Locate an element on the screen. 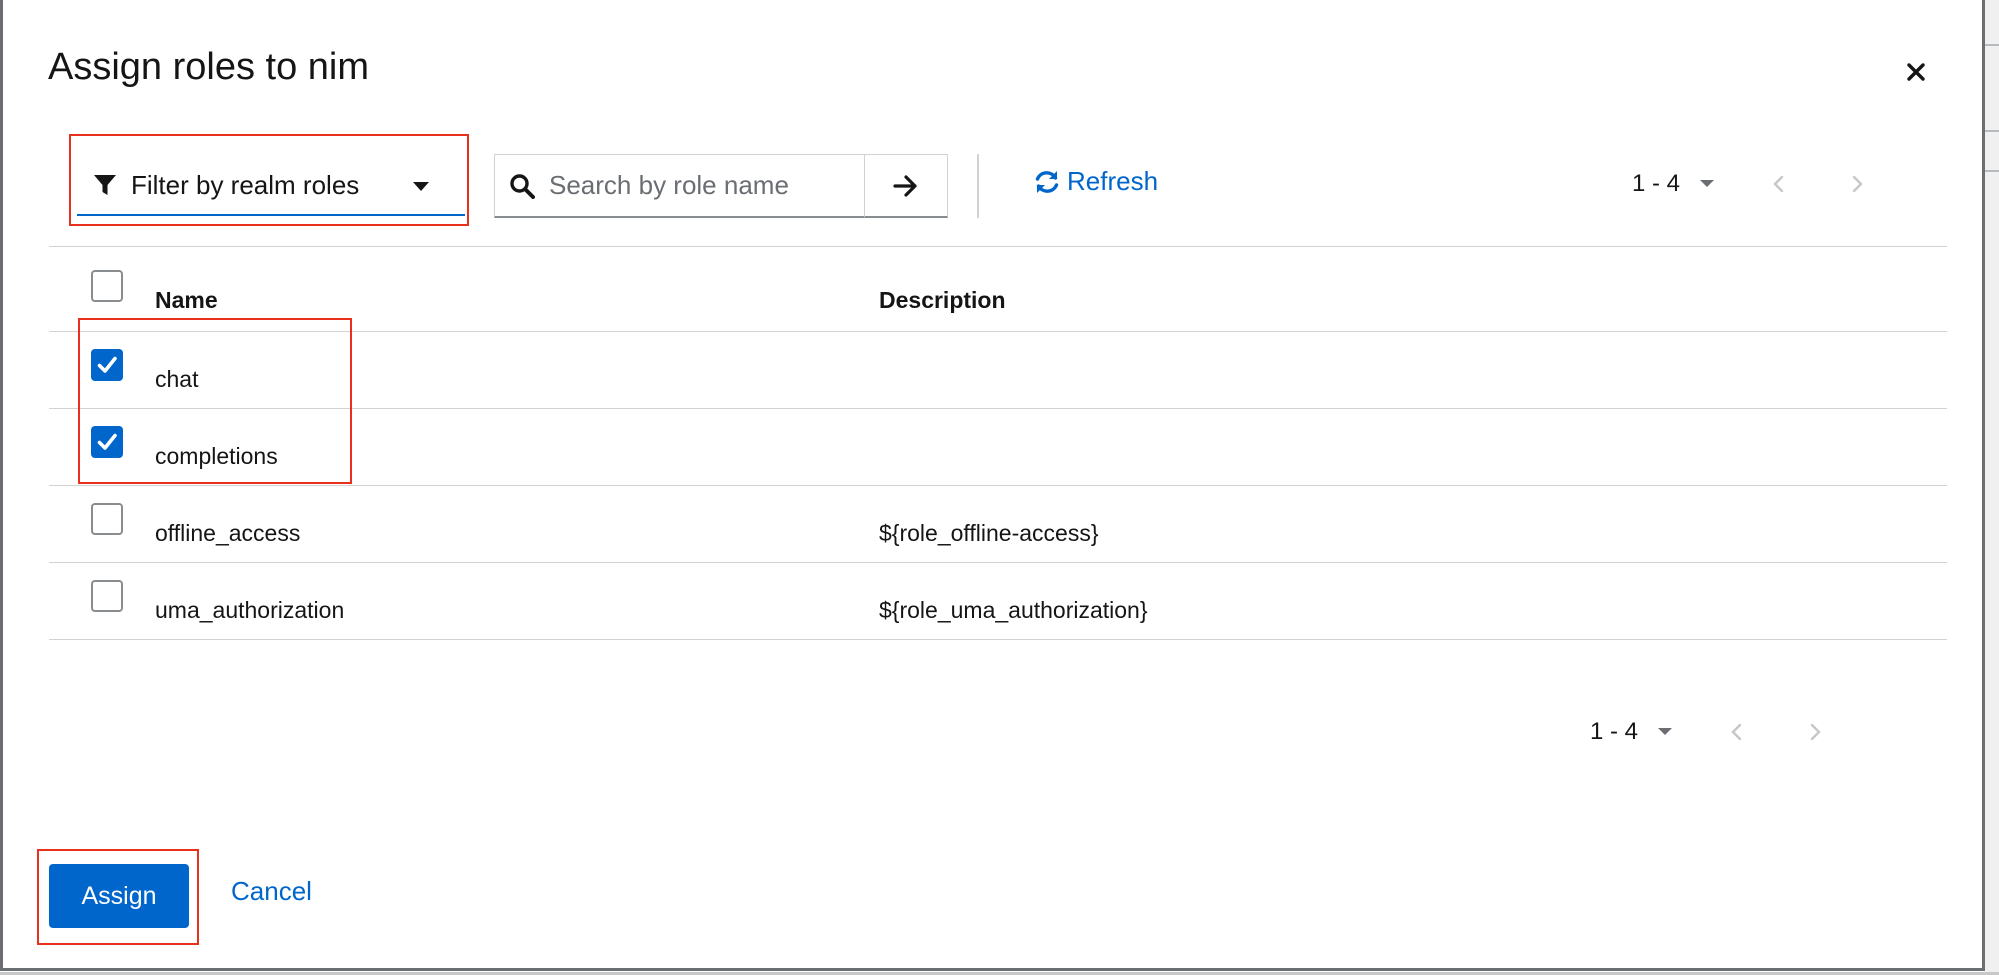 This screenshot has width=1999, height=975. select-all-checkbox is located at coordinates (107, 286).